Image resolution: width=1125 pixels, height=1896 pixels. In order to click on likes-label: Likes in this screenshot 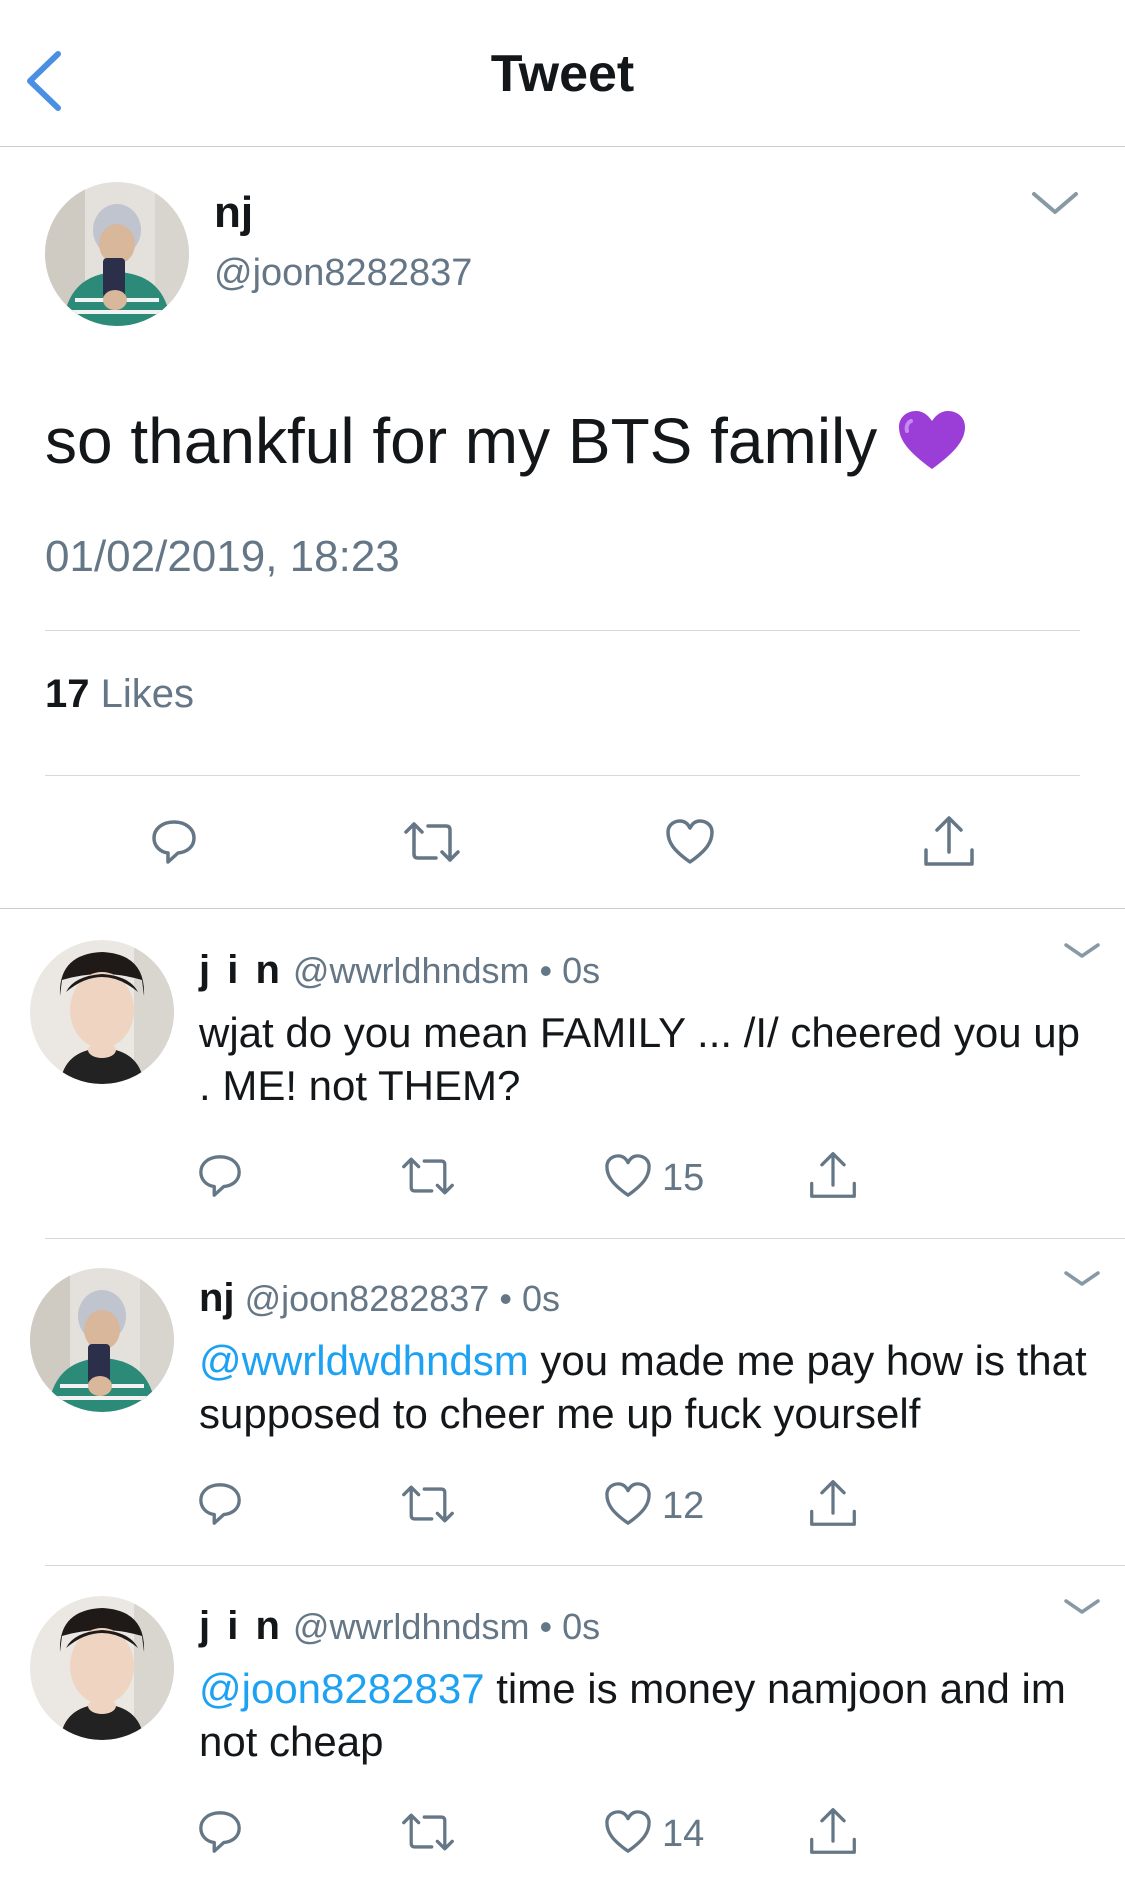, I will do `click(147, 694)`.